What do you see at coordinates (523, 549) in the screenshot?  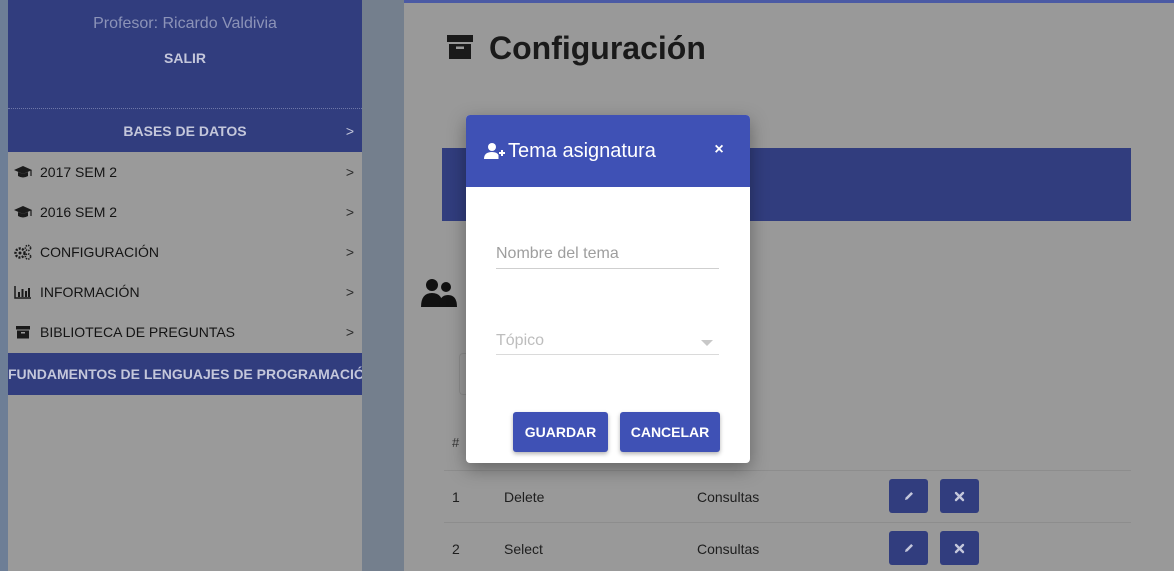 I see `row-name: Select` at bounding box center [523, 549].